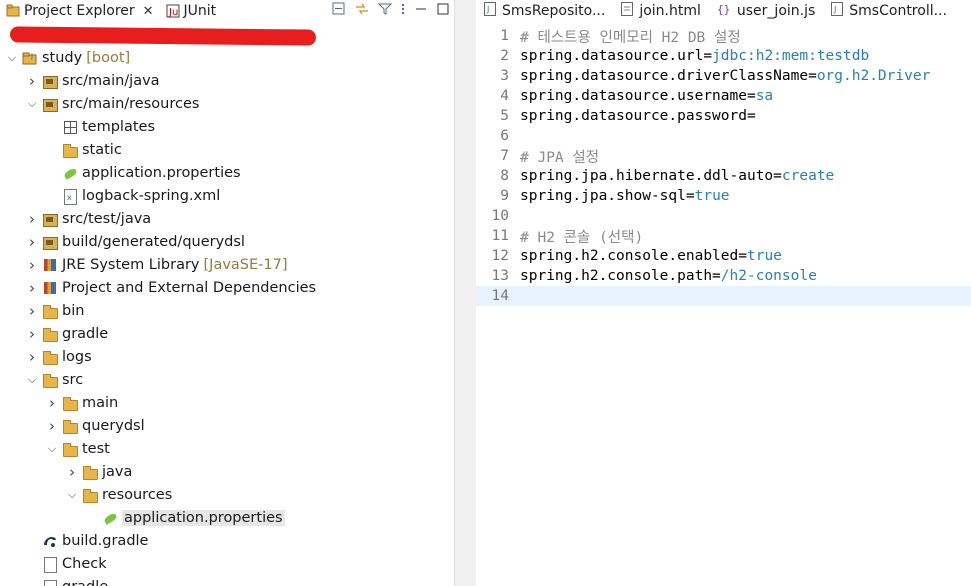 The image size is (971, 586). Describe the element at coordinates (85, 582) in the screenshot. I see `tree-item-label: gradle` at that location.